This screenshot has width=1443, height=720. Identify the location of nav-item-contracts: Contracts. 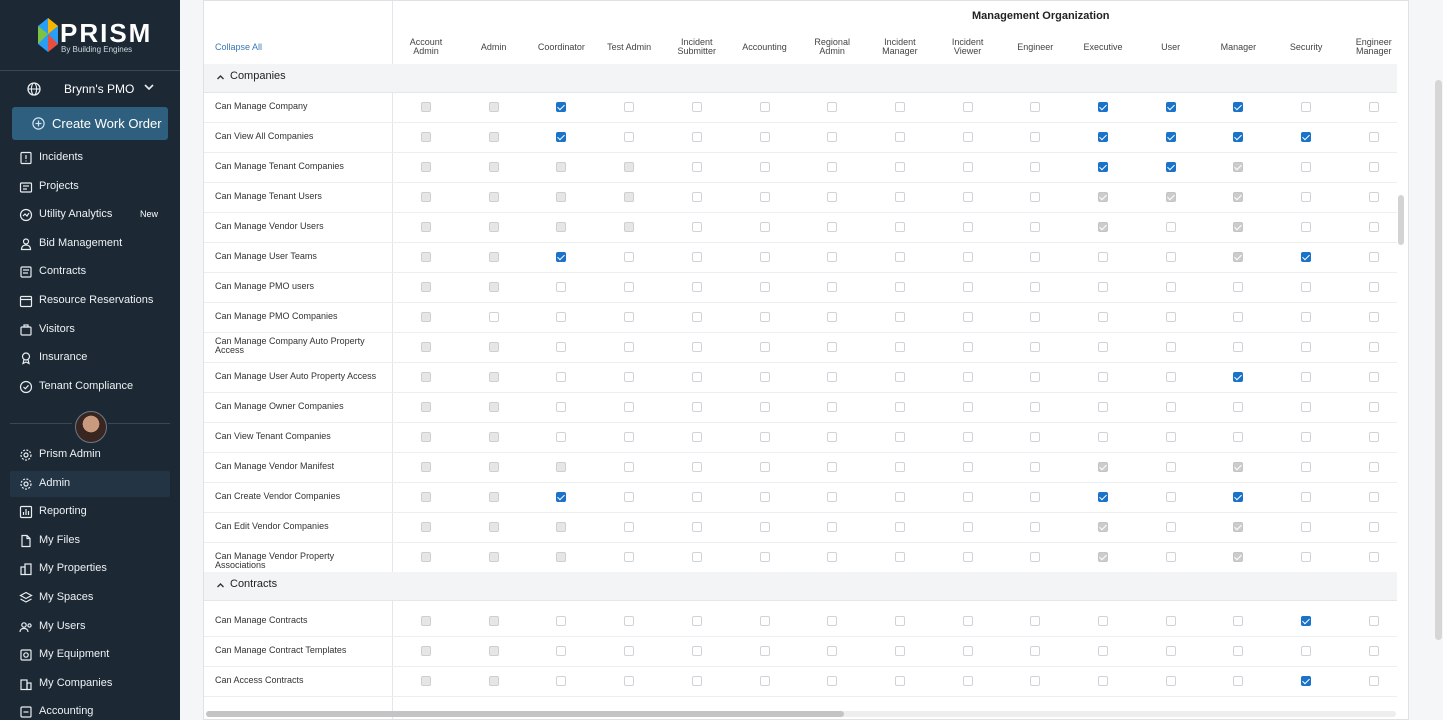
(90, 272).